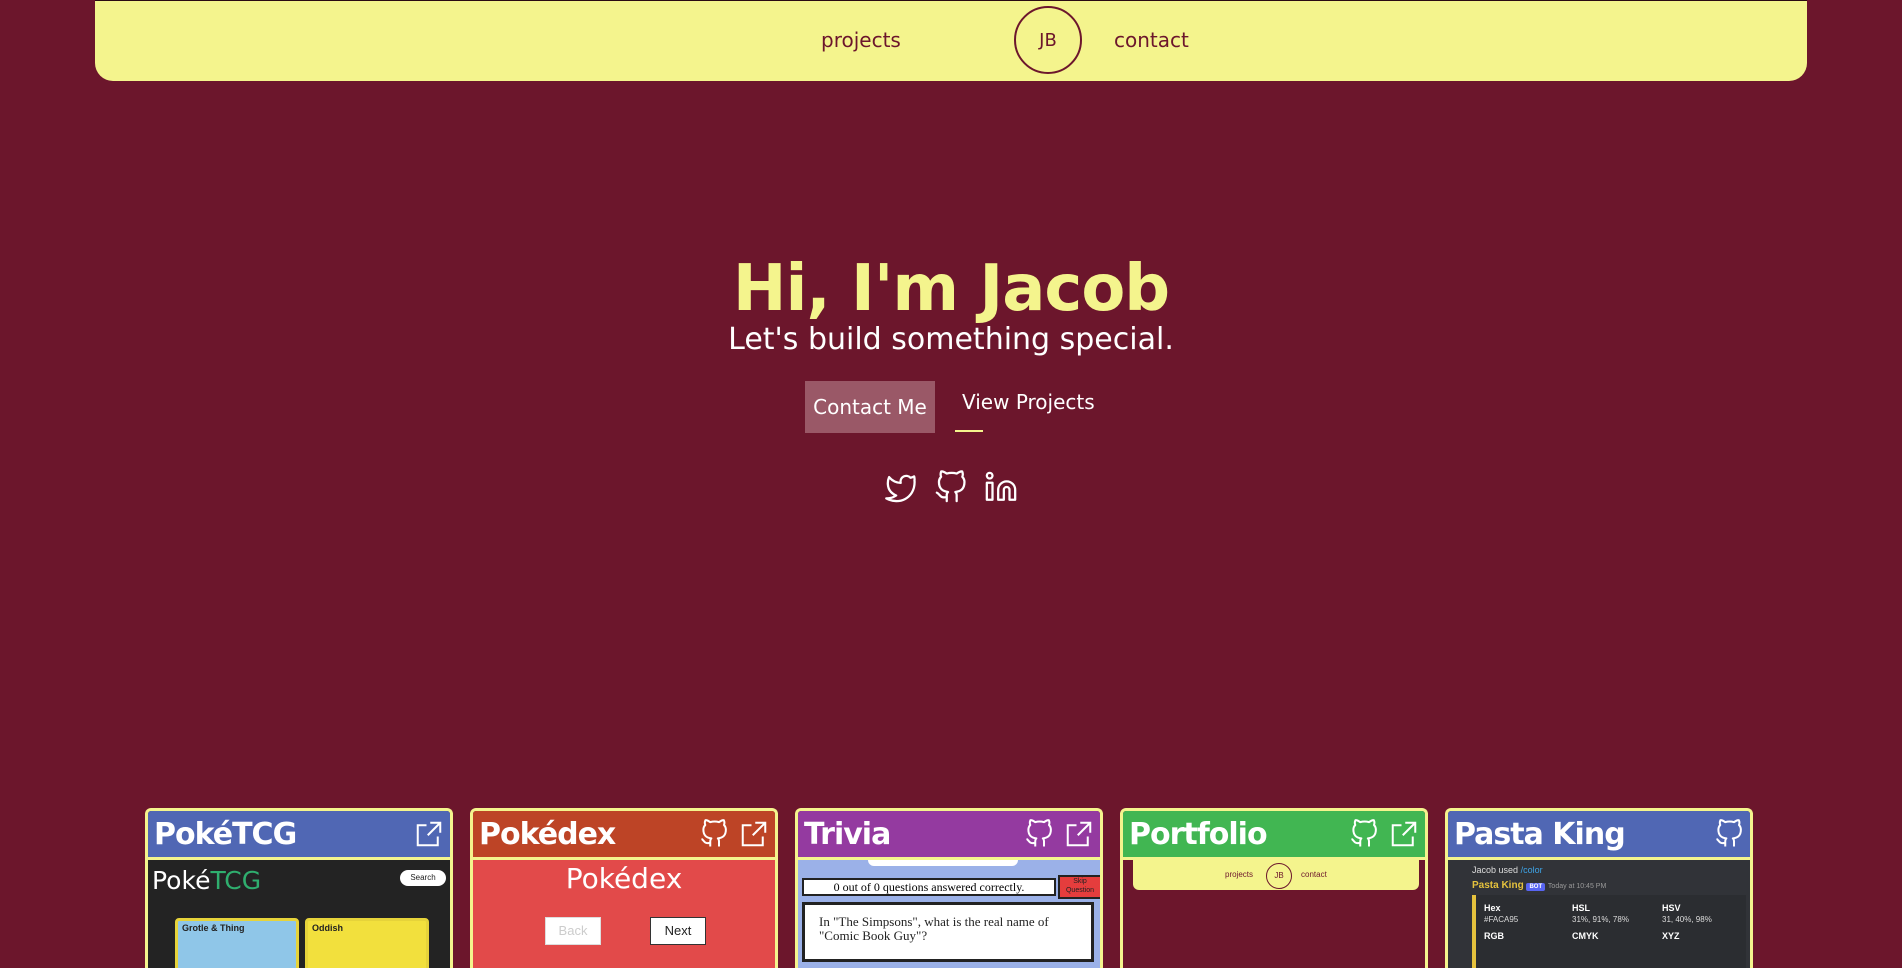 The width and height of the screenshot is (1902, 968). I want to click on hero-subtitle: Let's build something special., so click(951, 339).